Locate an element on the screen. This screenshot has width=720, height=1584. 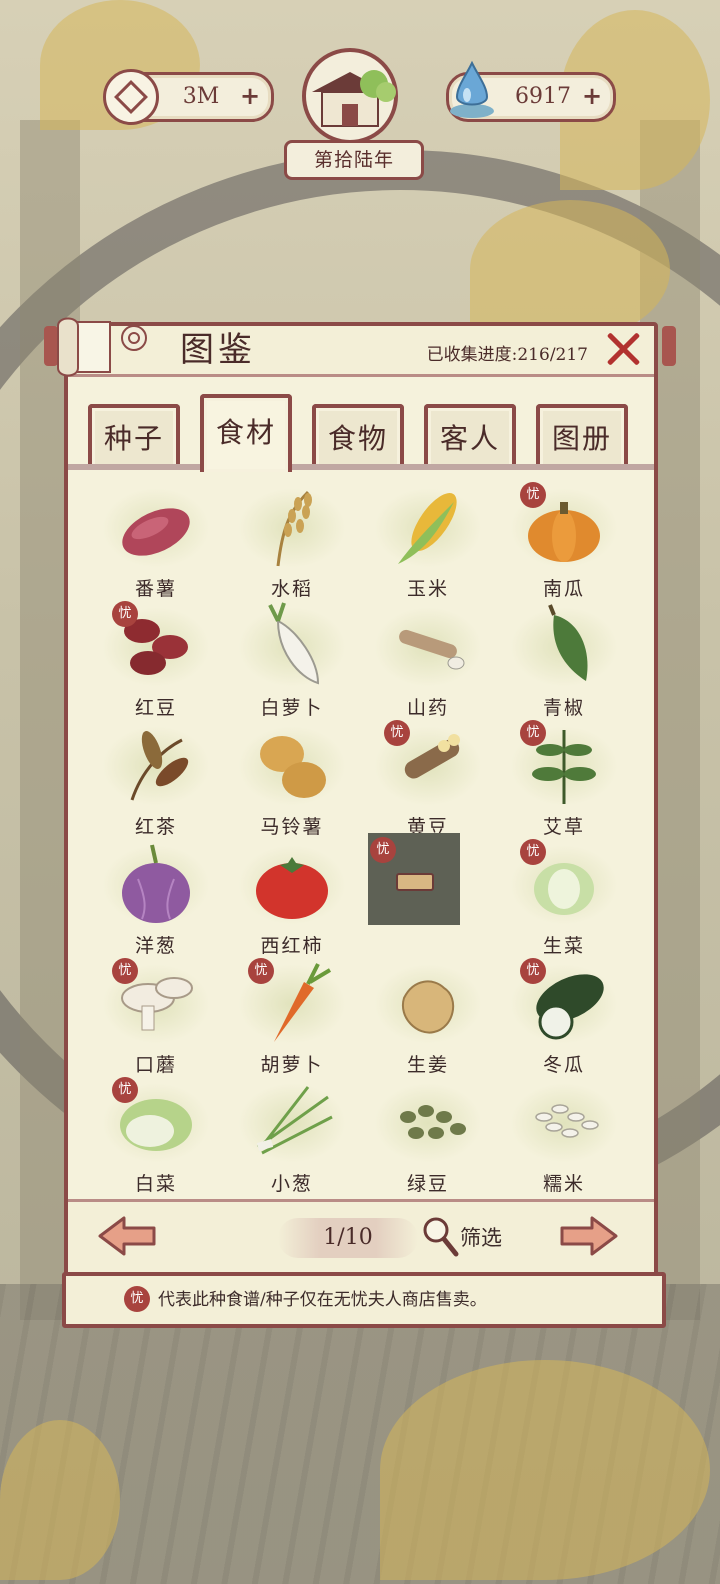
ingredient-item: 糯米 is located at coordinates (564, 1136).